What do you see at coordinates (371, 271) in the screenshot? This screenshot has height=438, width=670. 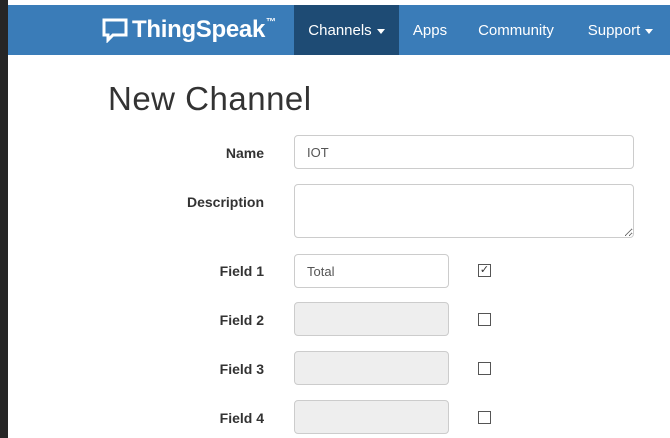 I see `field-1-input` at bounding box center [371, 271].